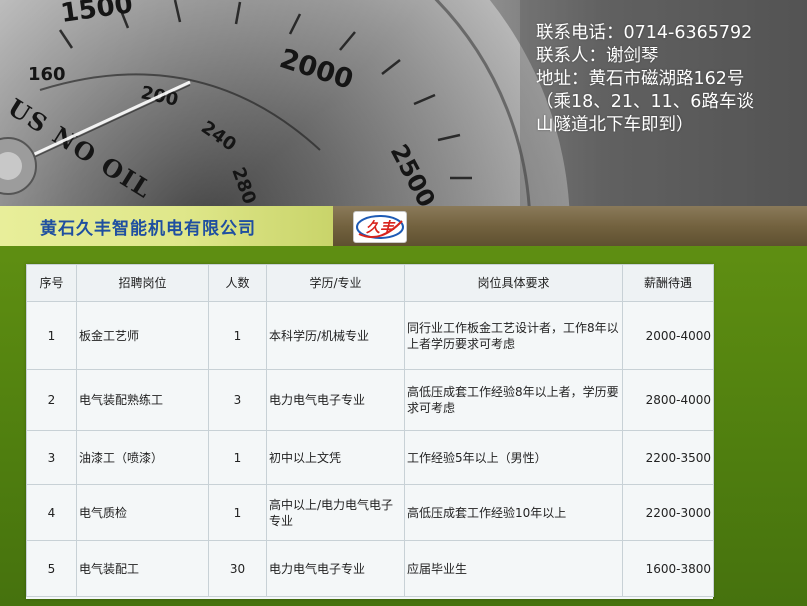 The image size is (807, 606). I want to click on company-name: 黄石久丰智能机电有限公司, so click(148, 229).